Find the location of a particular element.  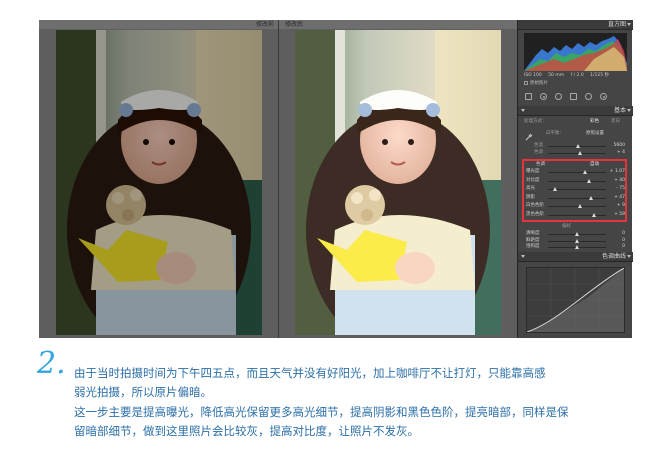

tone-adjust-value: + 59 is located at coordinates (617, 215).